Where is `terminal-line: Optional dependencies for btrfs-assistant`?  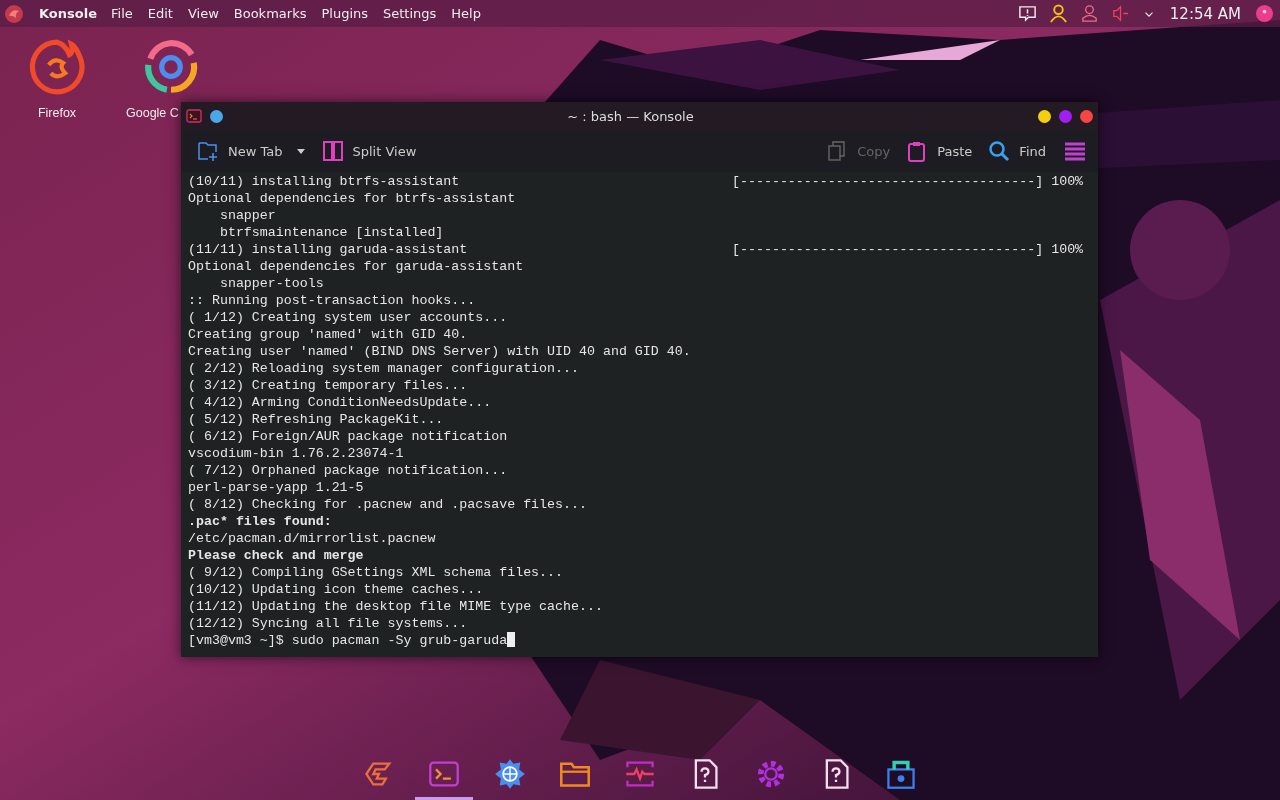 terminal-line: Optional dependencies for btrfs-assistant is located at coordinates (352, 198).